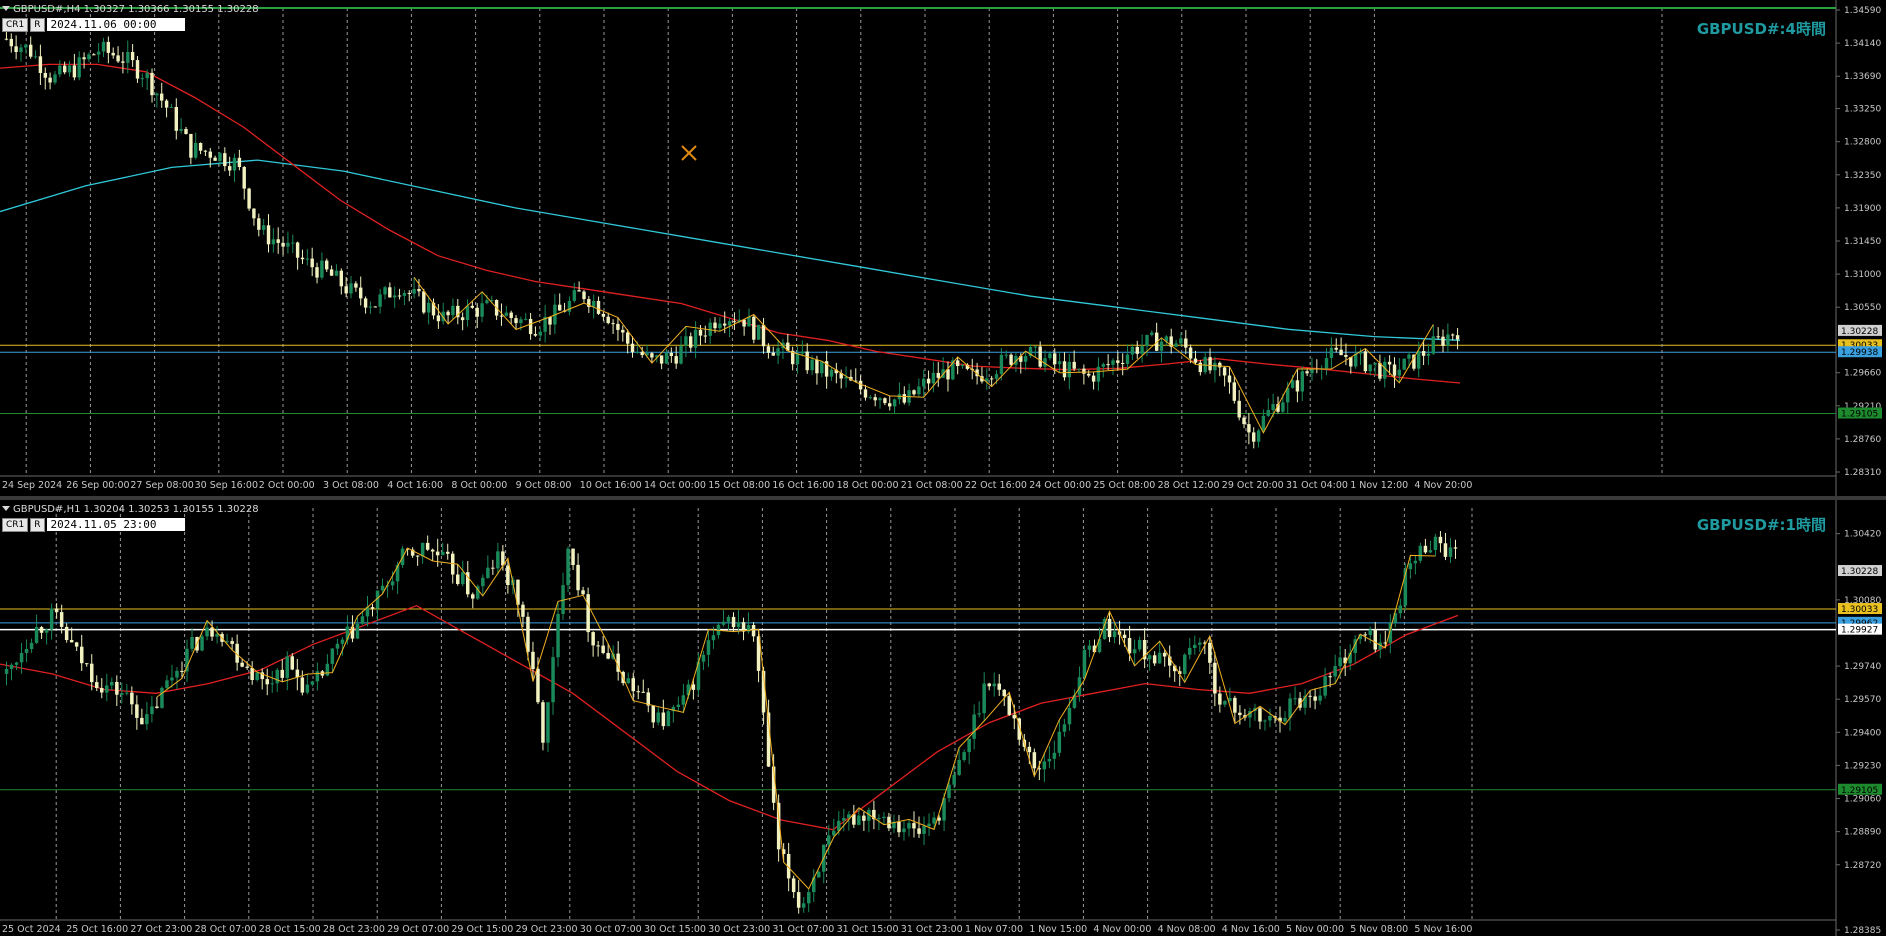 The width and height of the screenshot is (1886, 936). I want to click on price-axis-label: 1.30550, so click(1862, 308).